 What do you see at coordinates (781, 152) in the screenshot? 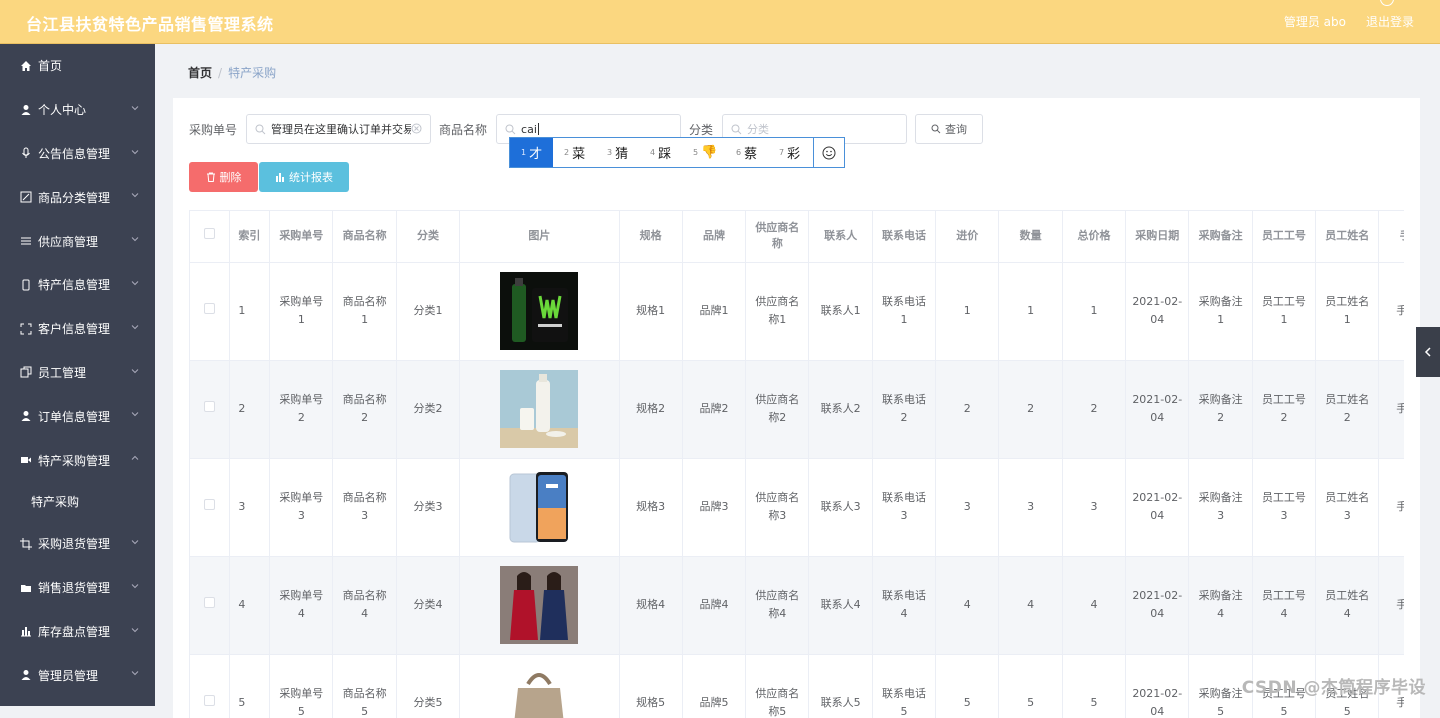
I see `ime-candidate-number: 7` at bounding box center [781, 152].